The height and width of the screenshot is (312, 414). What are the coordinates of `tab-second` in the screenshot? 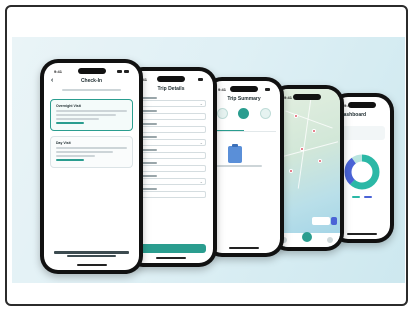 It's located at (260, 128).